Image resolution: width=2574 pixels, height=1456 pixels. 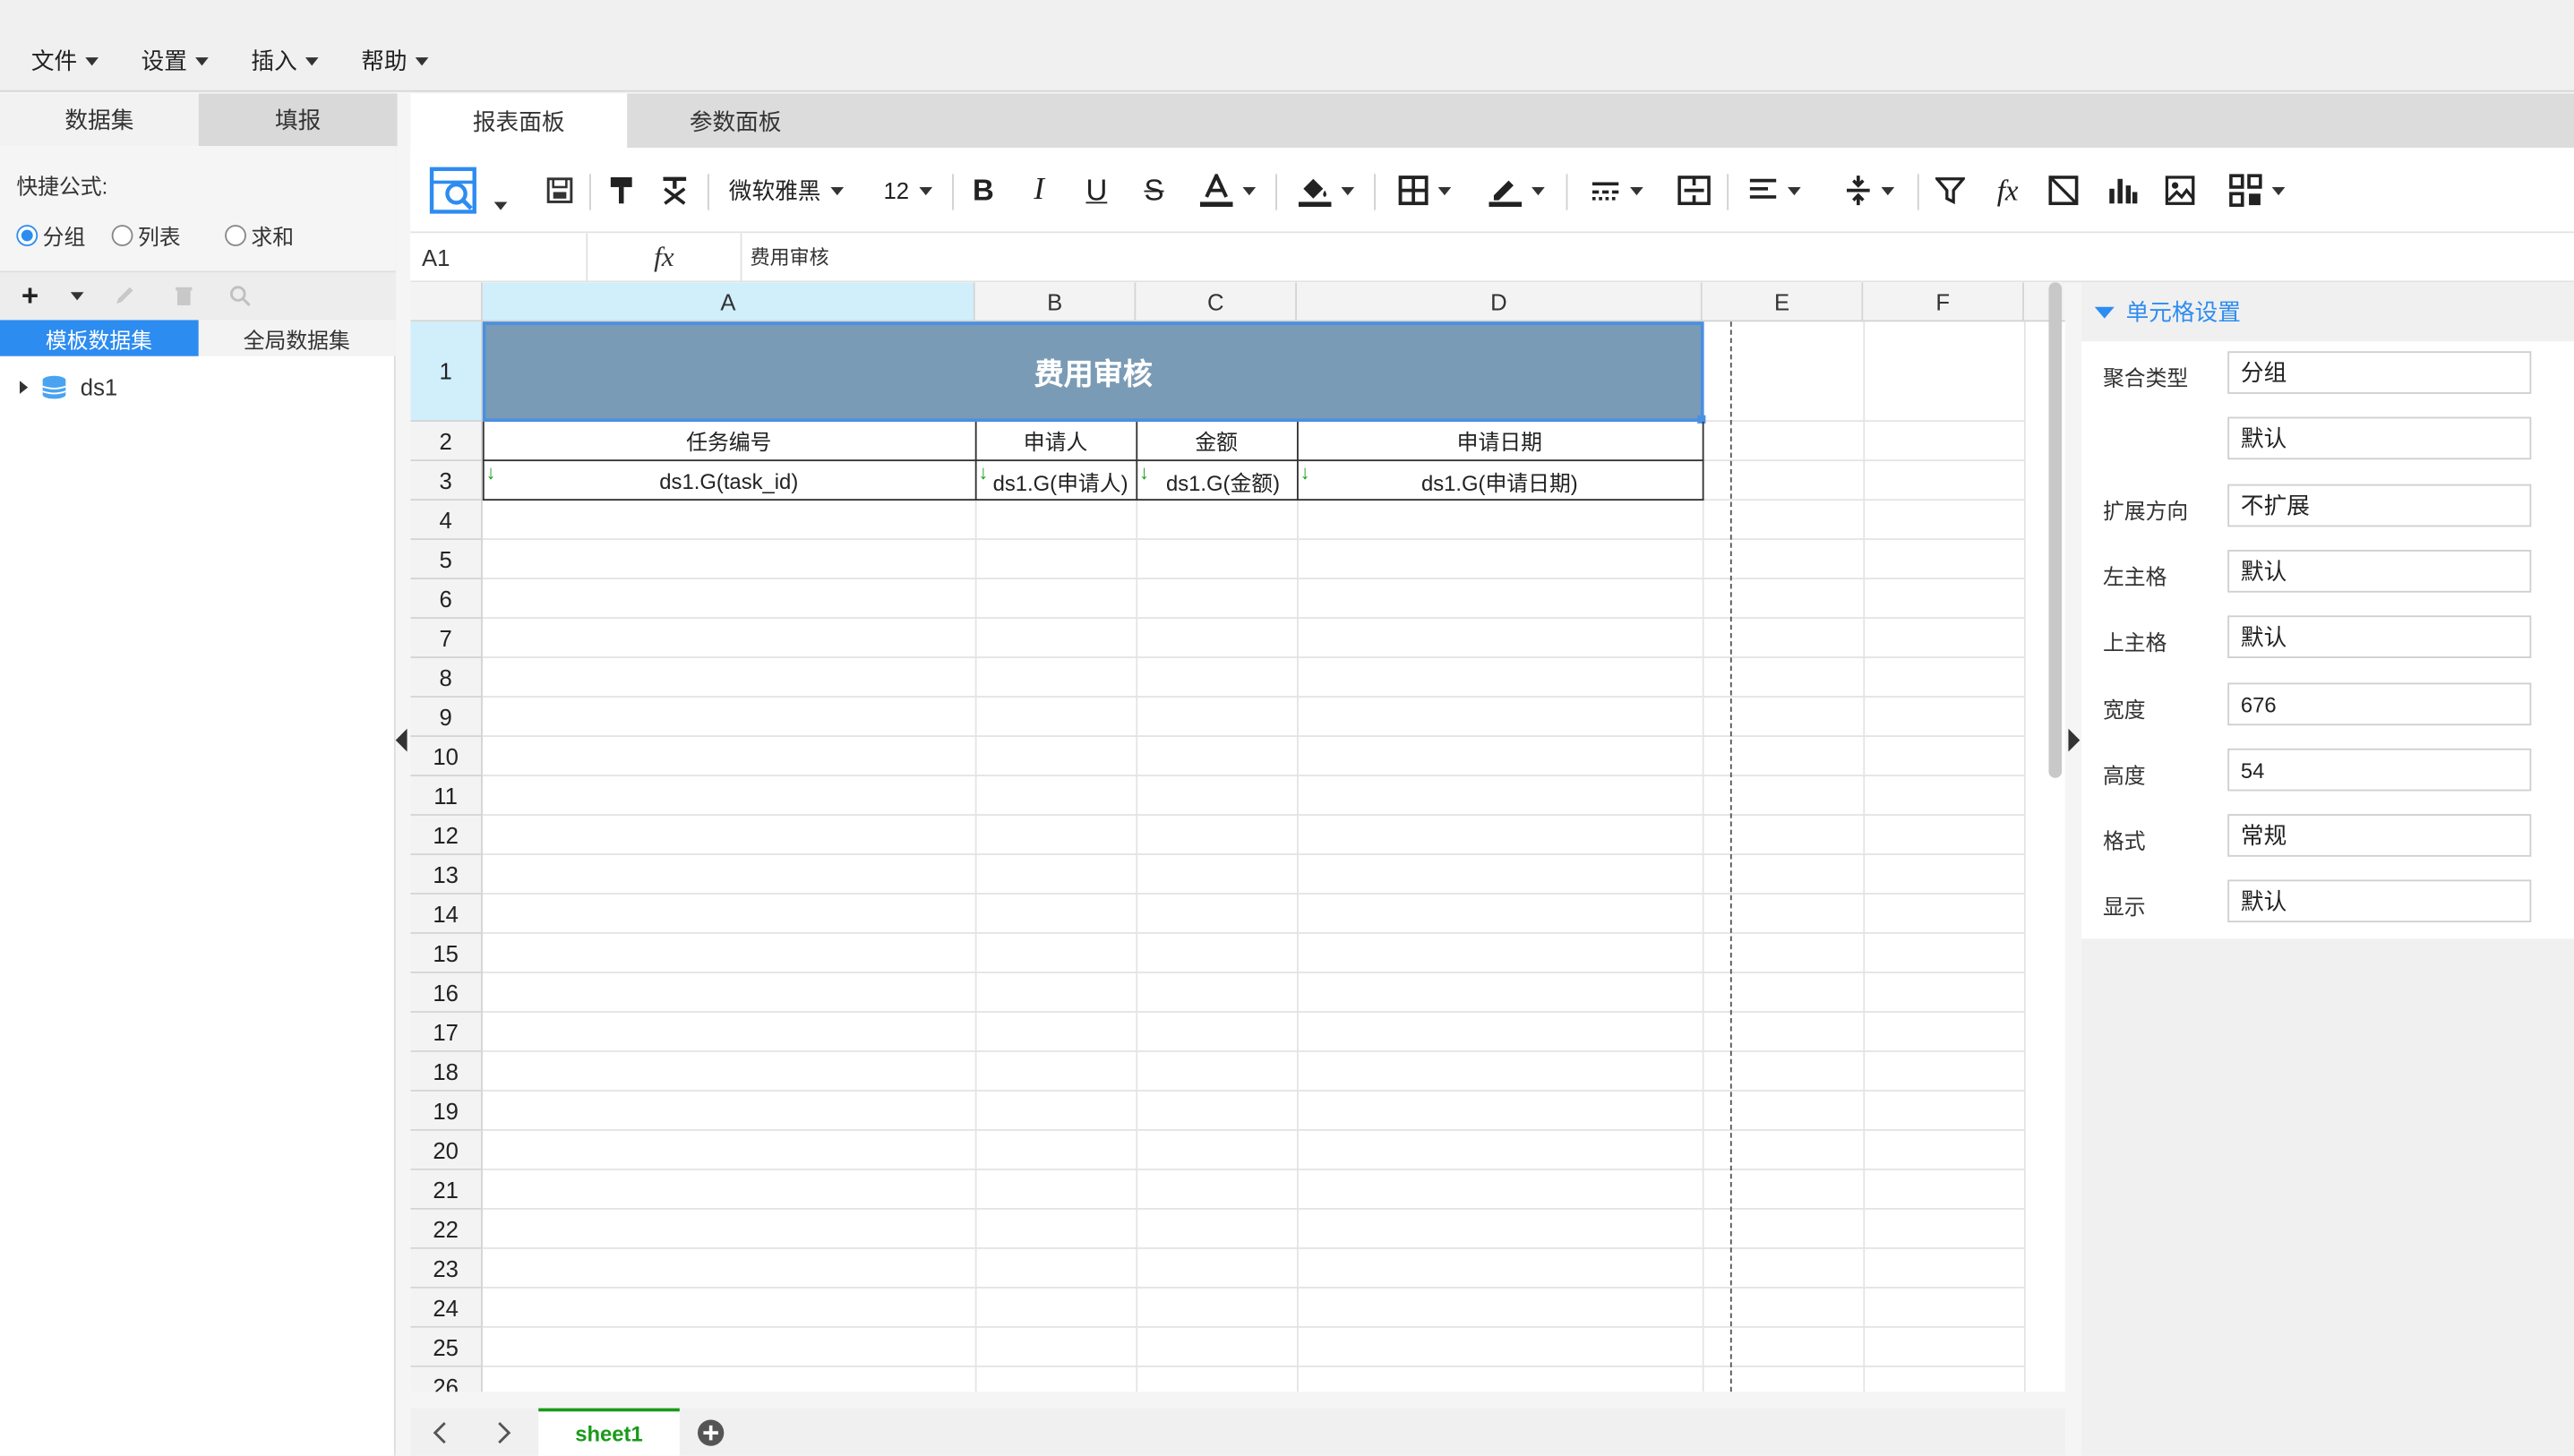 What do you see at coordinates (2379, 636) in the screenshot?
I see `top-parent-select: 默认` at bounding box center [2379, 636].